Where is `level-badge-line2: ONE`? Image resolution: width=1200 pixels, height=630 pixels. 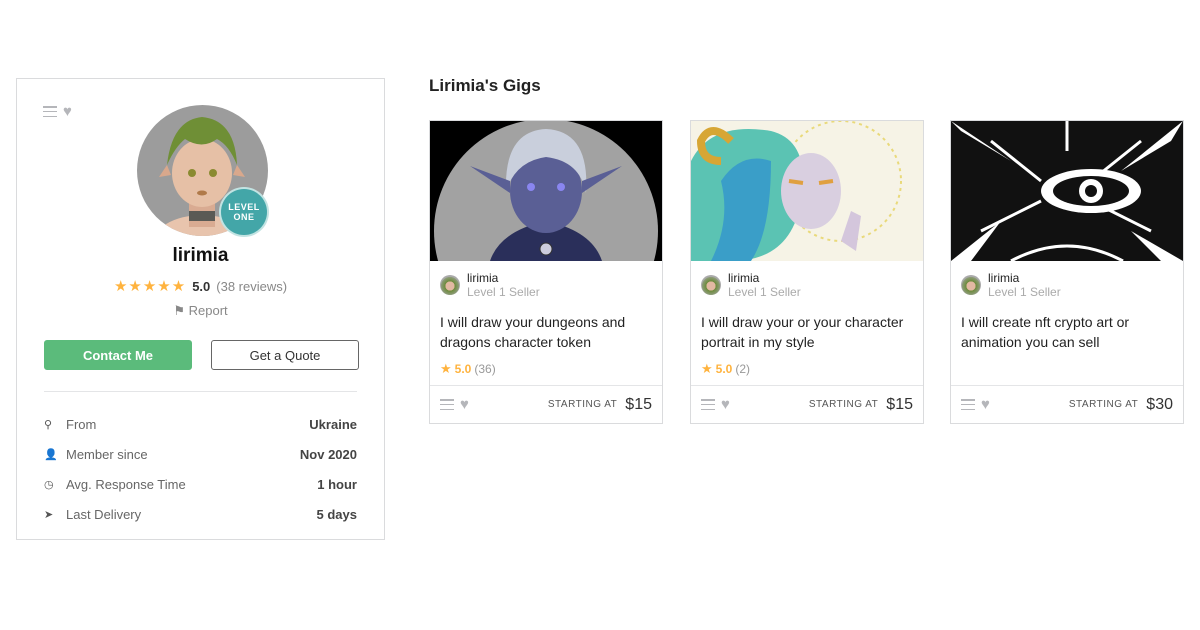 level-badge-line2: ONE is located at coordinates (244, 217).